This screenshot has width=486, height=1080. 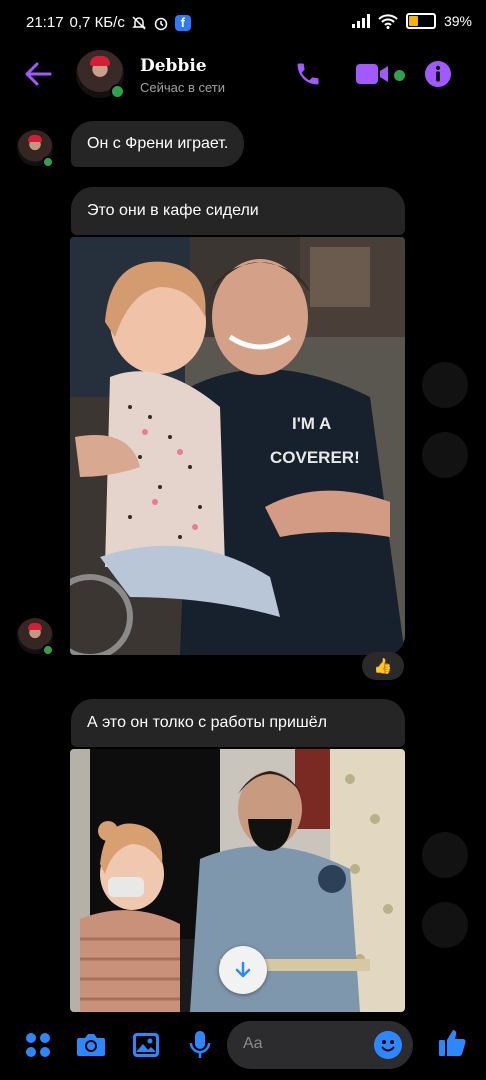 I want to click on message-text: А это он толко с работы пришёл, so click(x=207, y=722).